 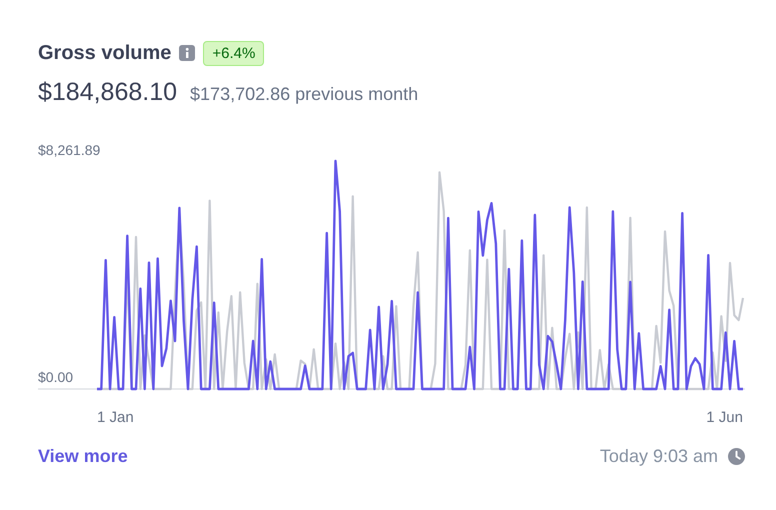 What do you see at coordinates (187, 53) in the screenshot?
I see `info-icon` at bounding box center [187, 53].